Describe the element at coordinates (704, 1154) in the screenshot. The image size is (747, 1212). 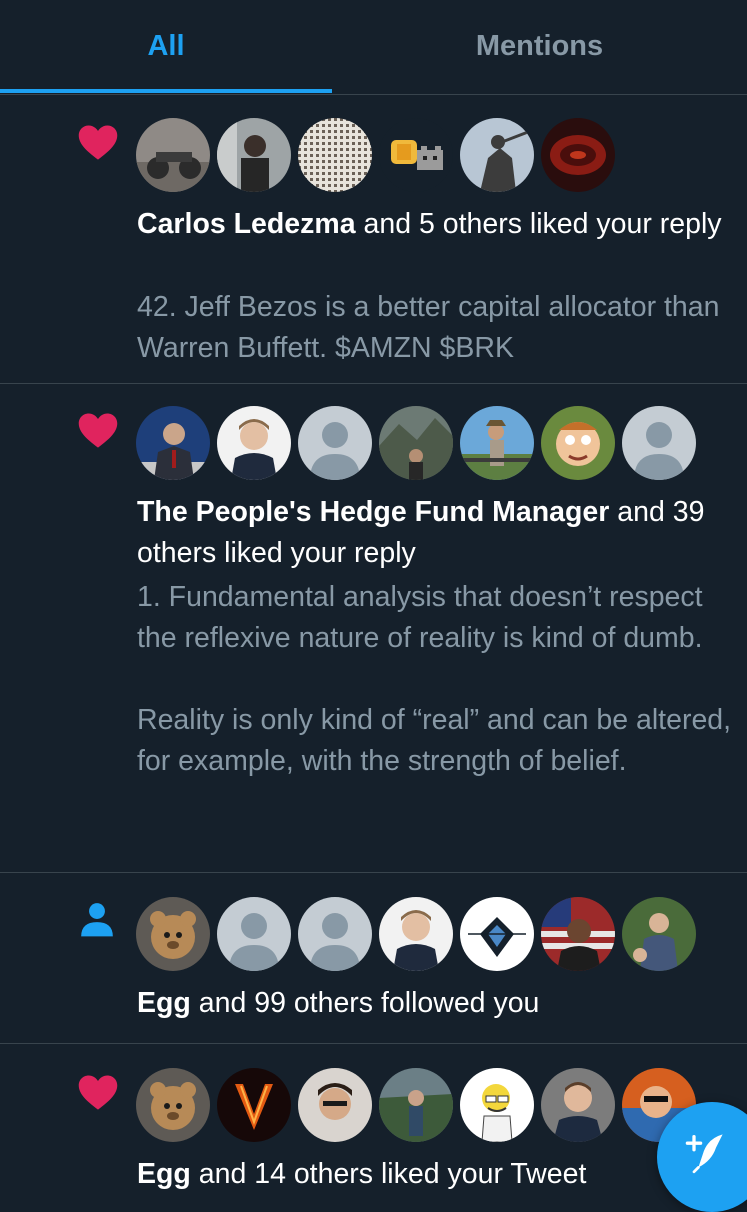
I see `compose-tweet-icon` at that location.